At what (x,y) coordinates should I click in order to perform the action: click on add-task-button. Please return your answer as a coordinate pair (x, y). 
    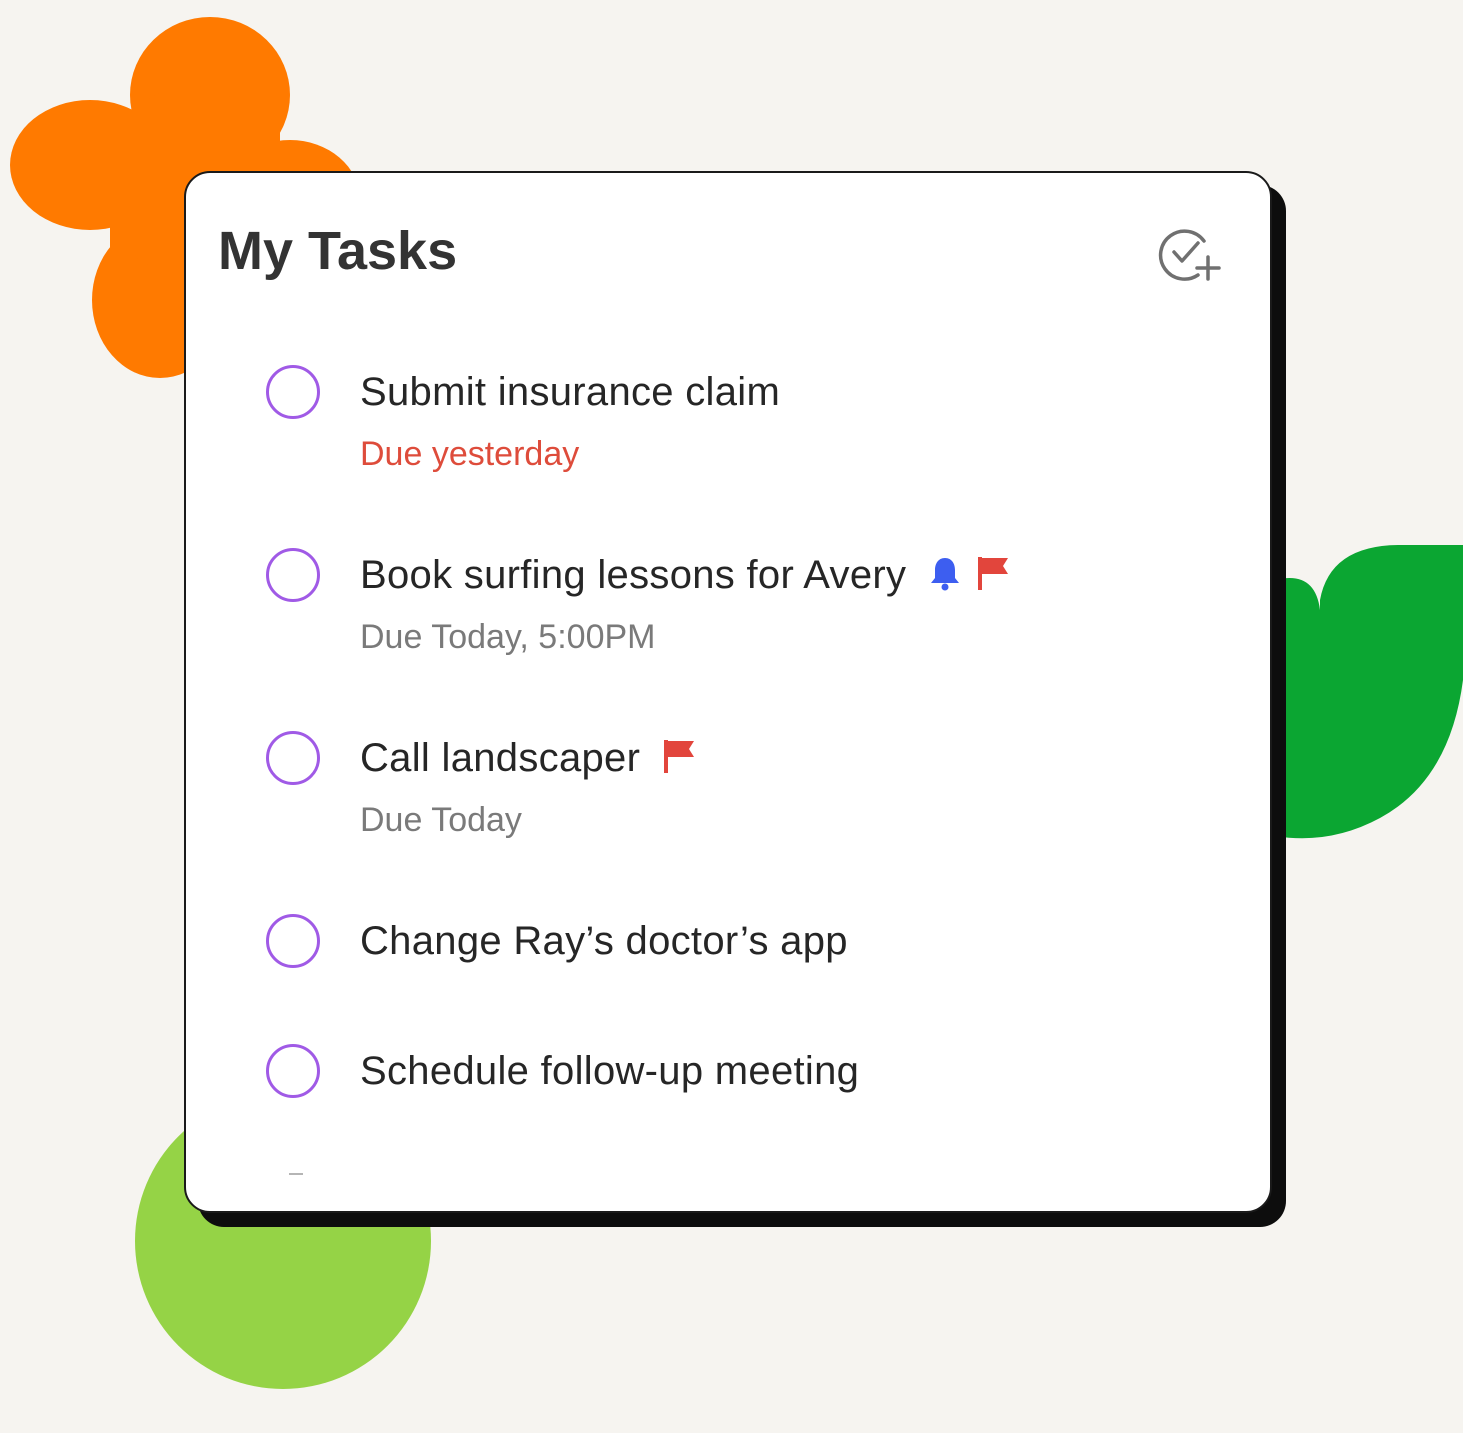
    Looking at the image, I should click on (1190, 255).